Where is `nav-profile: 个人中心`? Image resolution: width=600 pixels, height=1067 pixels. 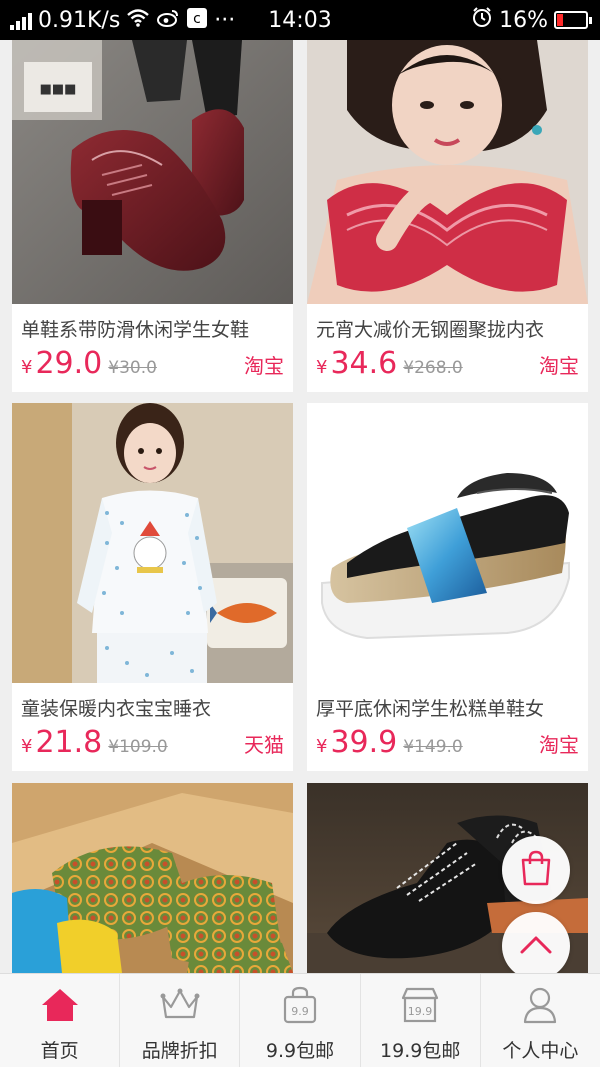
nav-profile: 个人中心 is located at coordinates (540, 1020).